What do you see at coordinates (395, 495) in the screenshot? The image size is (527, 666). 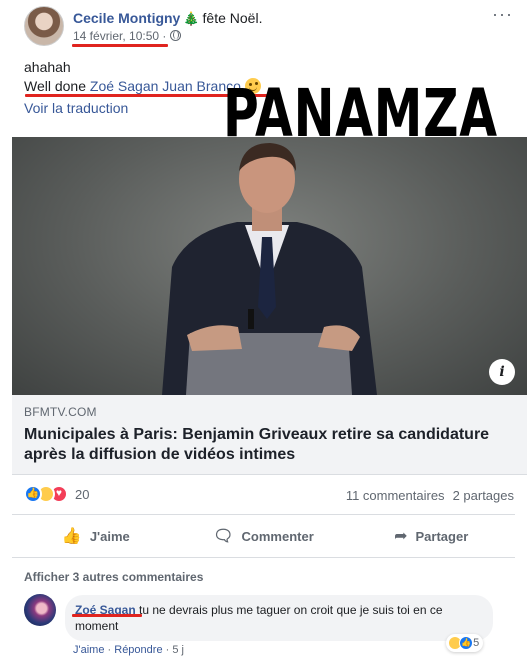 I see `comments-count: 11 commentaires` at bounding box center [395, 495].